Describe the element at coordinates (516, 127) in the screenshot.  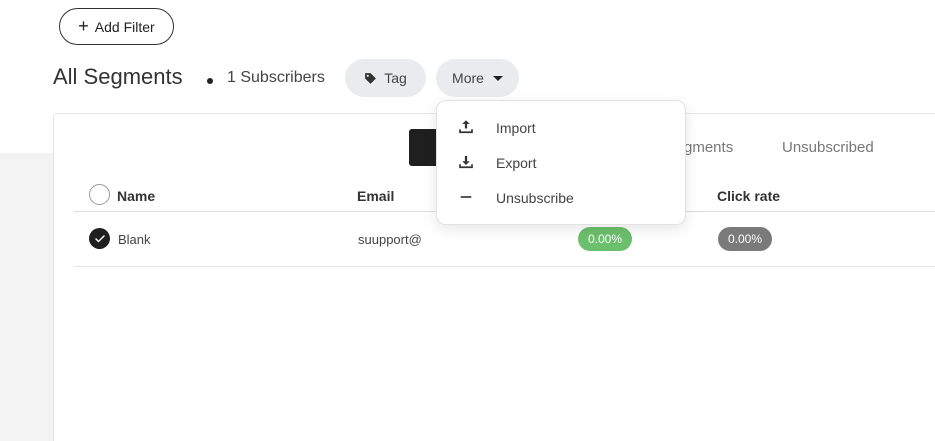
I see `menu-item-label: Import` at that location.